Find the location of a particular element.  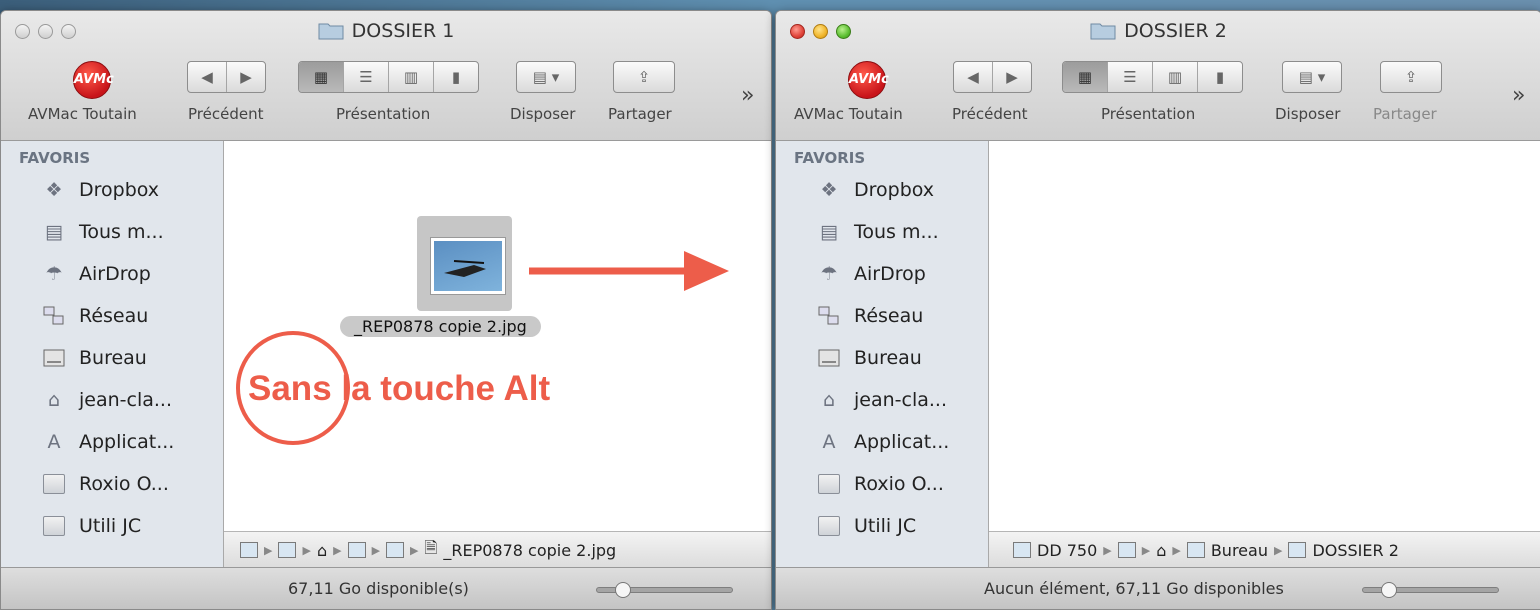

path-bar: ▶ ▶ ⌂ ▶ ▶ ▶ 🗎 _REP0878 copie 2.jpg is located at coordinates (497, 549).